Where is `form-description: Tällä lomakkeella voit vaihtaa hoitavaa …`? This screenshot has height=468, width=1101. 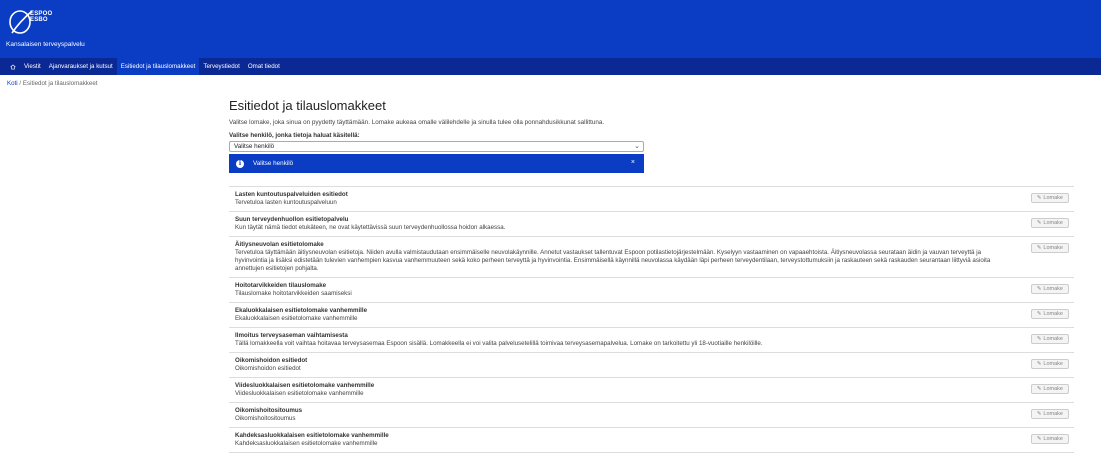 form-description: Tällä lomakkeella voit vaihtaa hoitavaa … is located at coordinates (499, 343).